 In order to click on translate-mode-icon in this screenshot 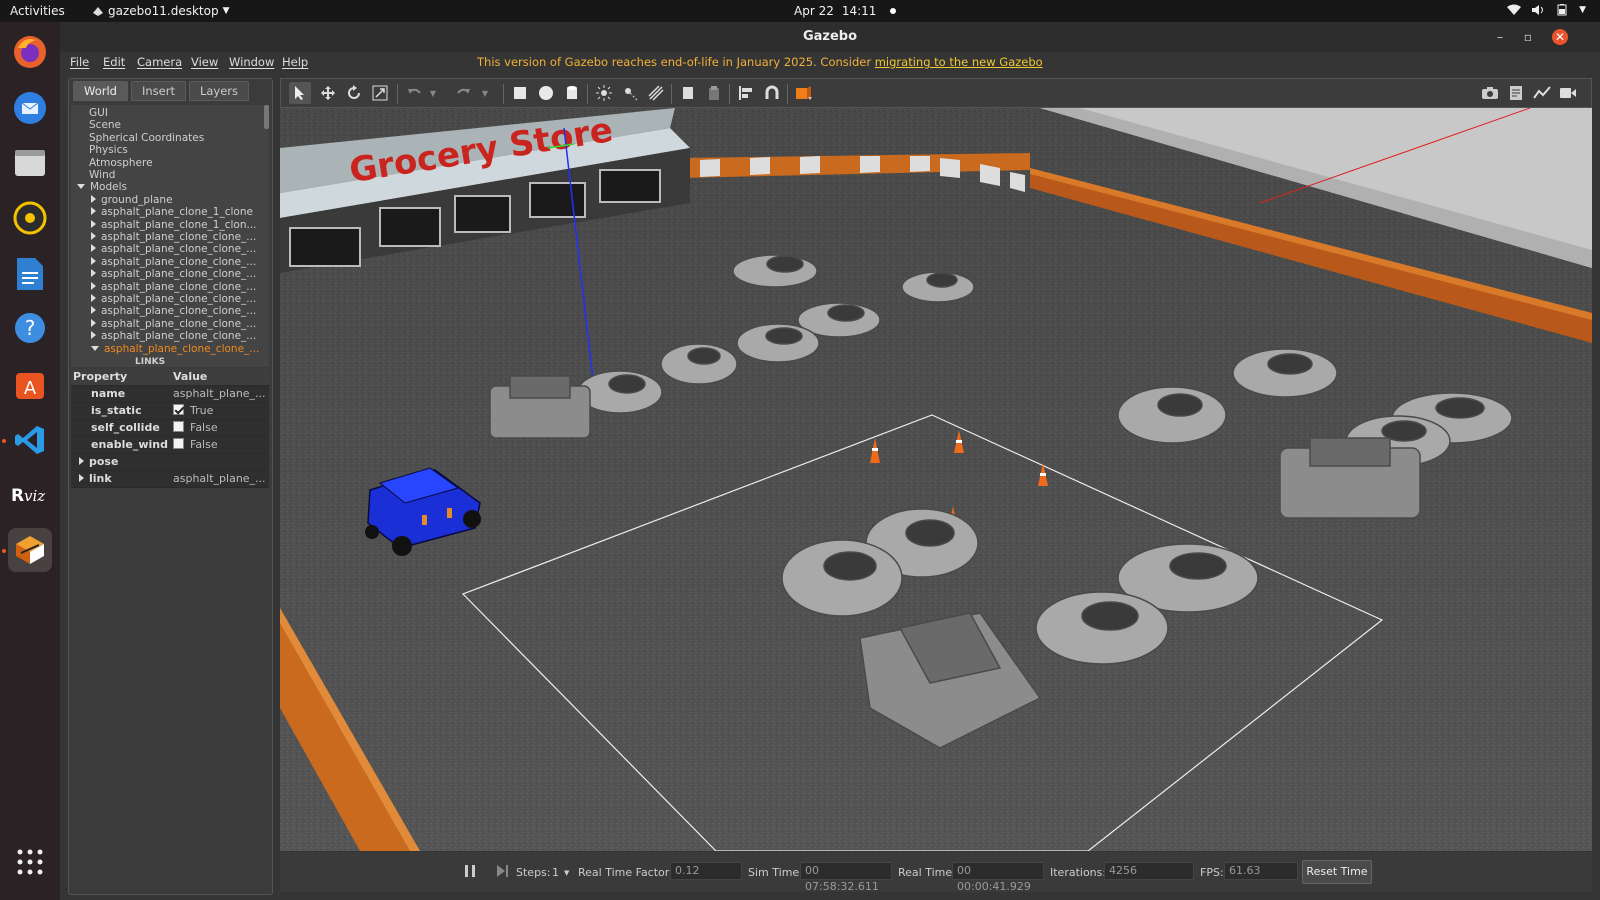, I will do `click(328, 93)`.